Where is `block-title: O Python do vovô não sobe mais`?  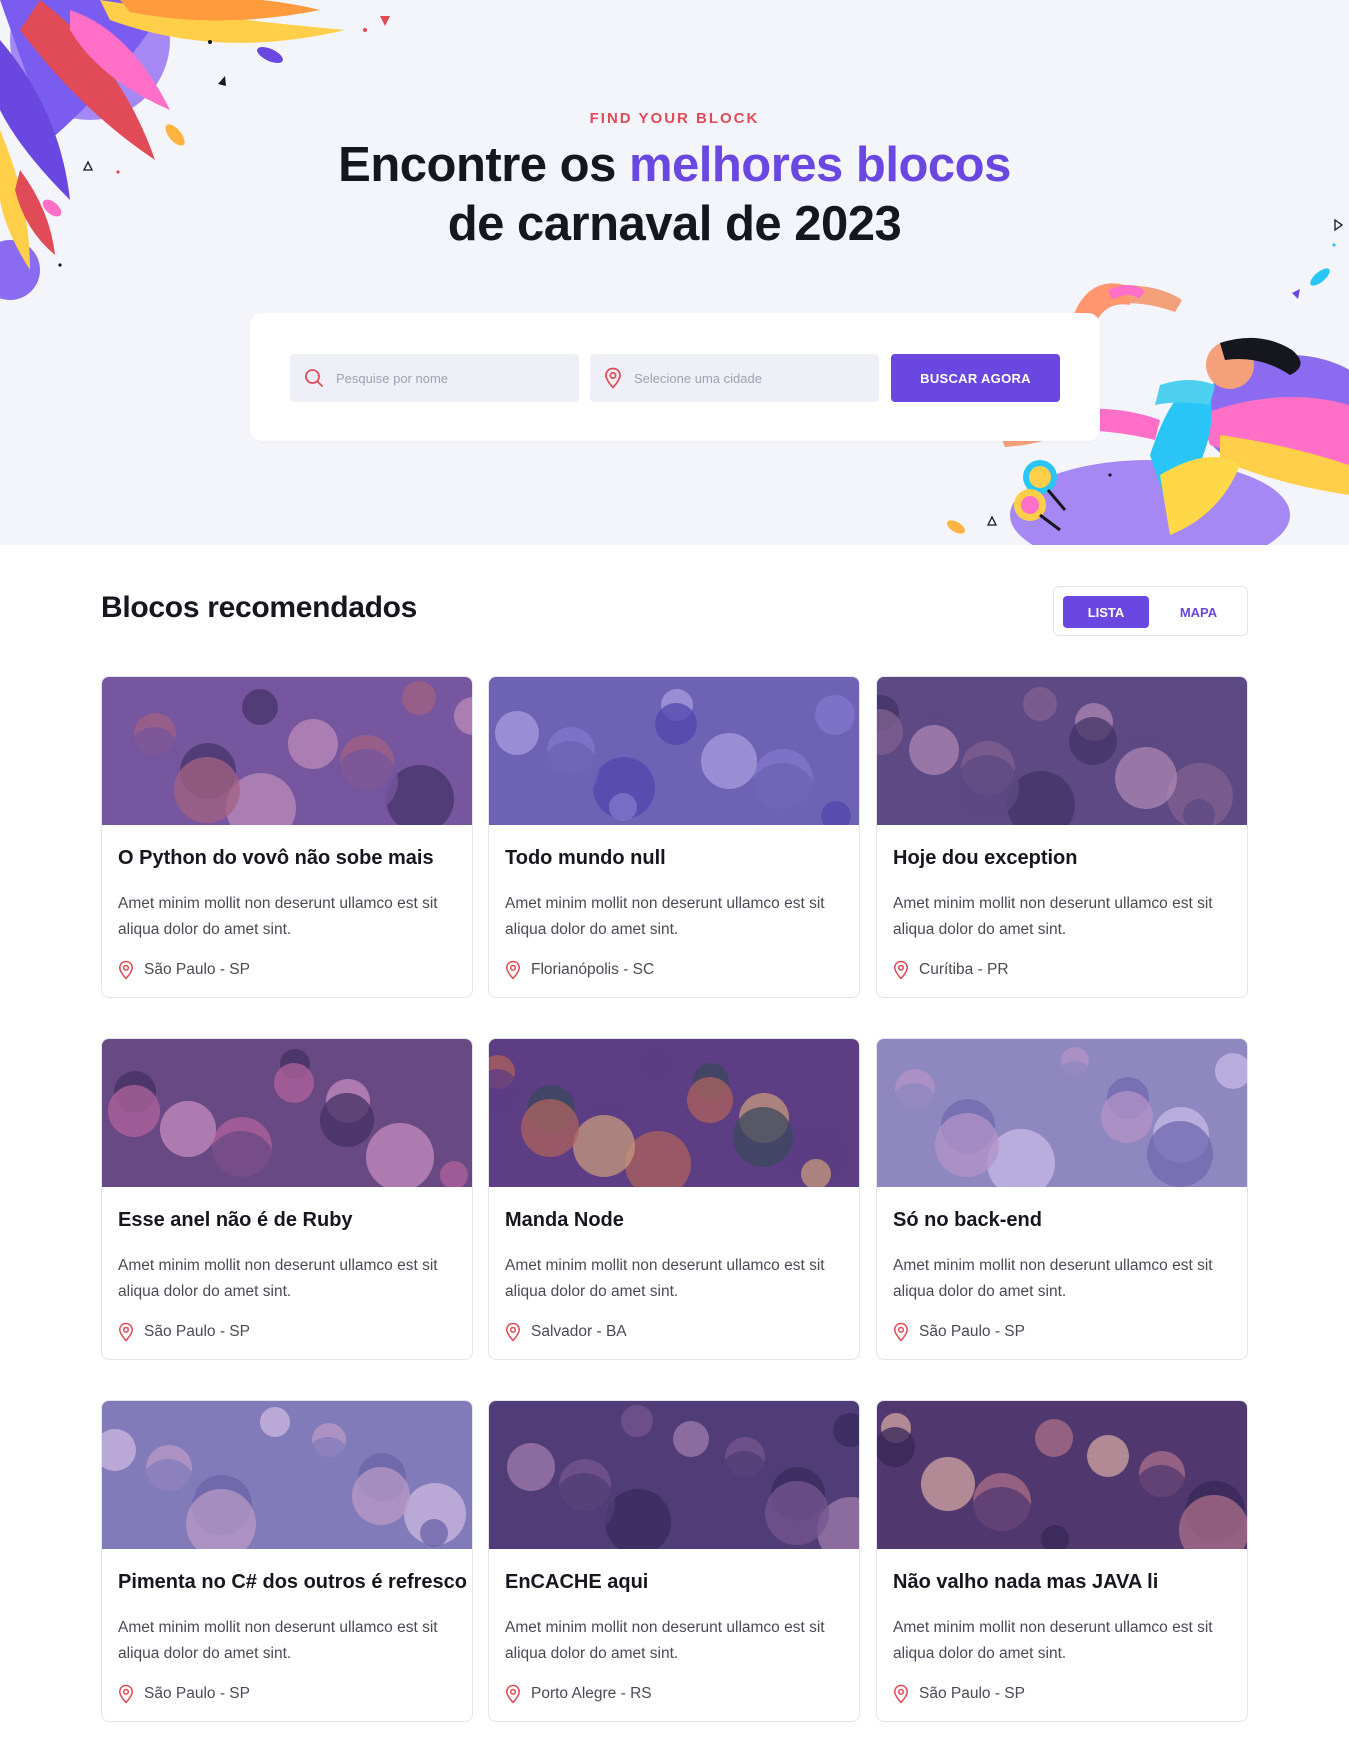
block-title: O Python do vovô não sobe mais is located at coordinates (276, 858).